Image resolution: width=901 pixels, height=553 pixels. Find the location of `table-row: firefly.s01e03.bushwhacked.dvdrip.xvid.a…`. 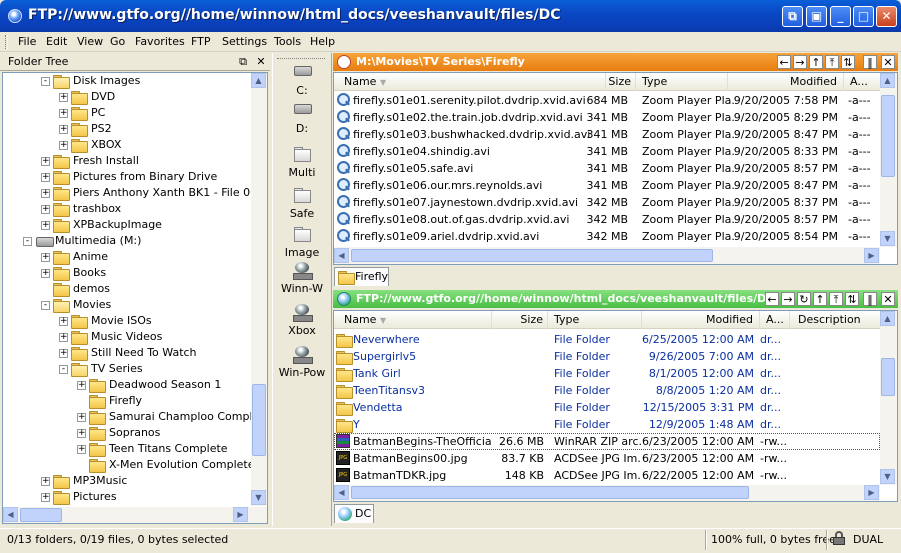

table-row: firefly.s01e03.bushwhacked.dvdrip.xvid.a… is located at coordinates (607, 134).